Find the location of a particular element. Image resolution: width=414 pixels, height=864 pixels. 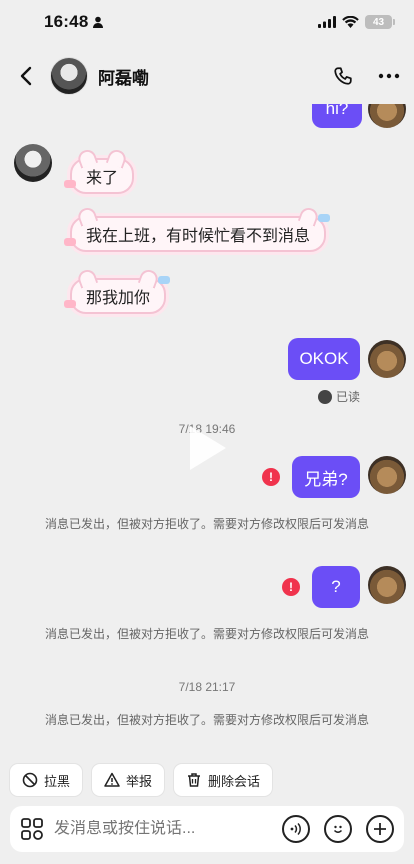

message-bubble-incoming: 我在上班，有时候忙看不到消息 is located at coordinates (197, 228).